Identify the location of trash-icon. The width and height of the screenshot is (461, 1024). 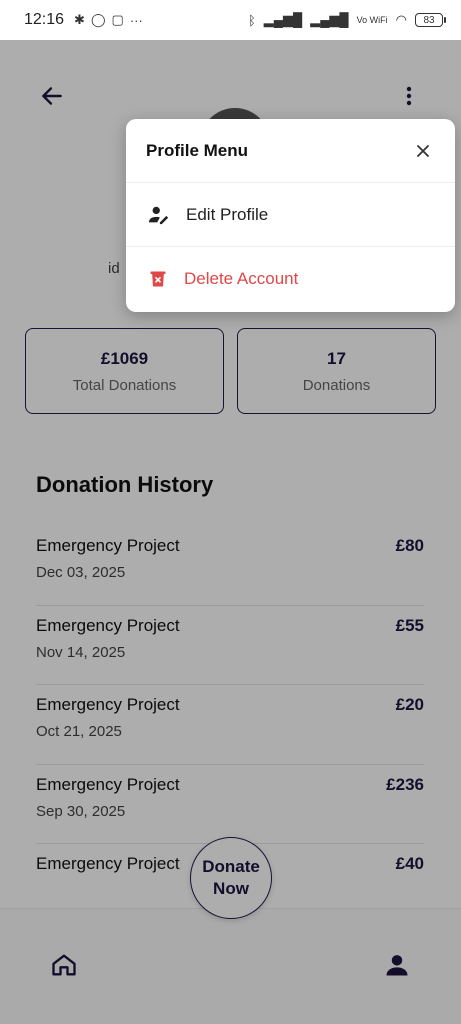
(158, 279).